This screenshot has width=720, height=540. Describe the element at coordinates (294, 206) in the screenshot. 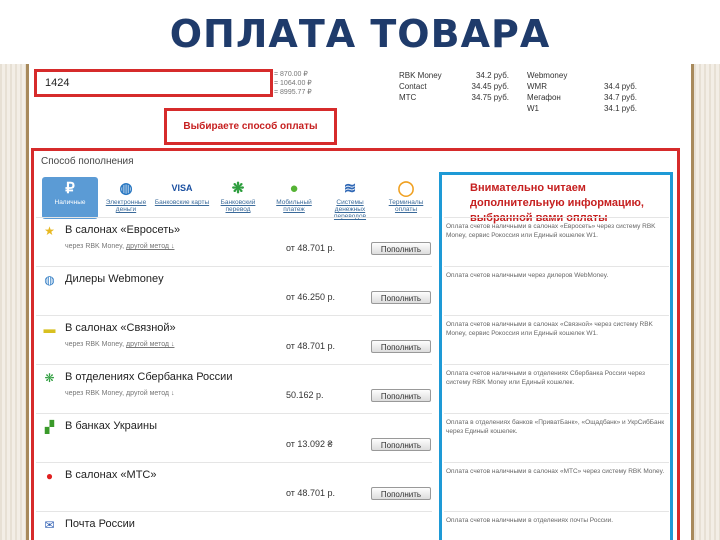

I see `method-label: Мобильный платеж` at that location.